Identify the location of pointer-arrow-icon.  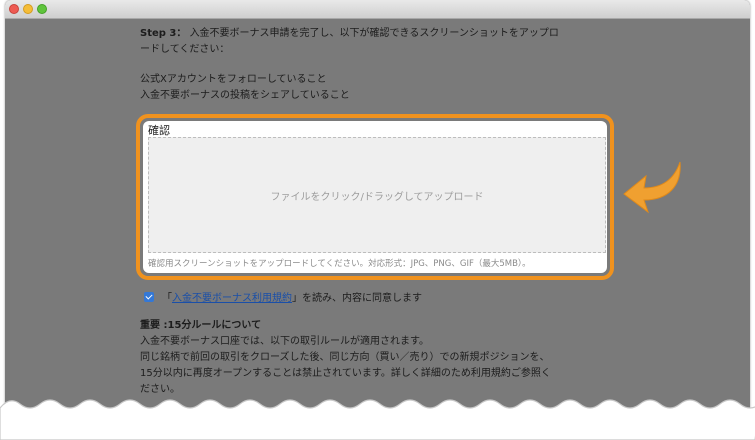
(652, 187).